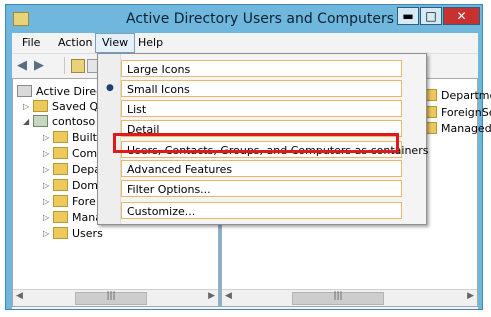  What do you see at coordinates (31, 43) in the screenshot?
I see `menu-file: File` at bounding box center [31, 43].